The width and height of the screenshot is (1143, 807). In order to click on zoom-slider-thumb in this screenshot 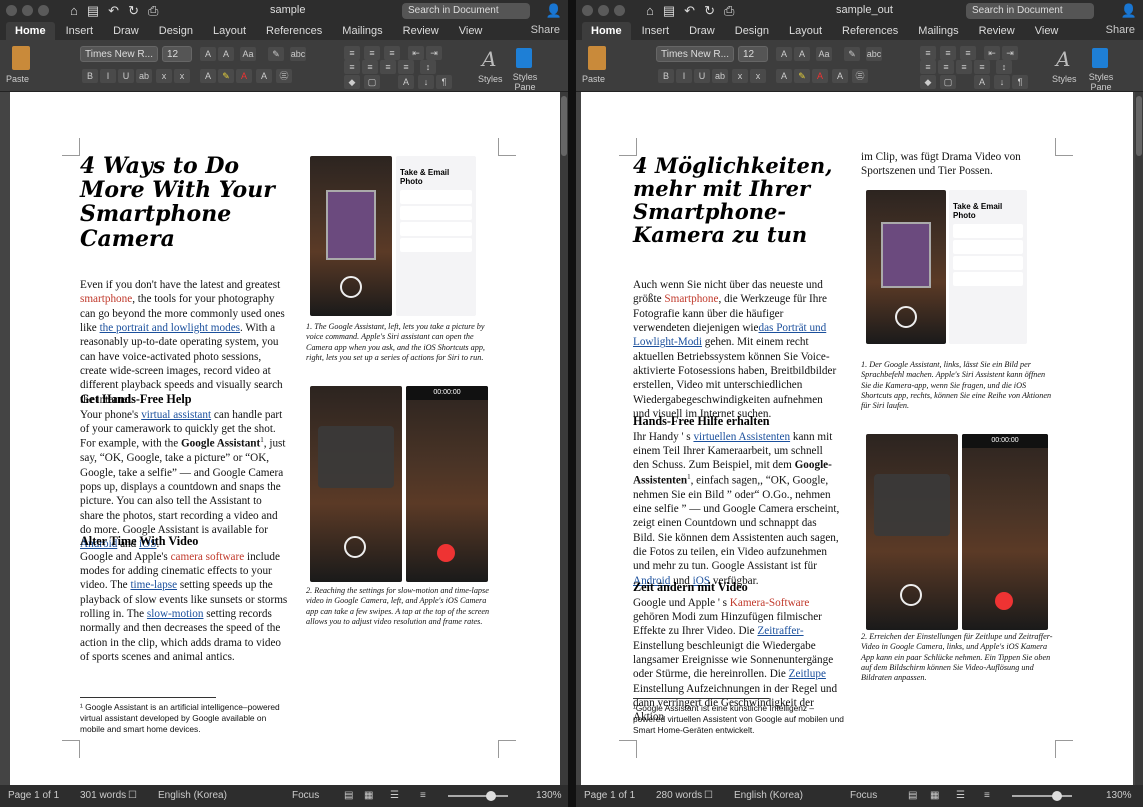, I will do `click(491, 796)`.